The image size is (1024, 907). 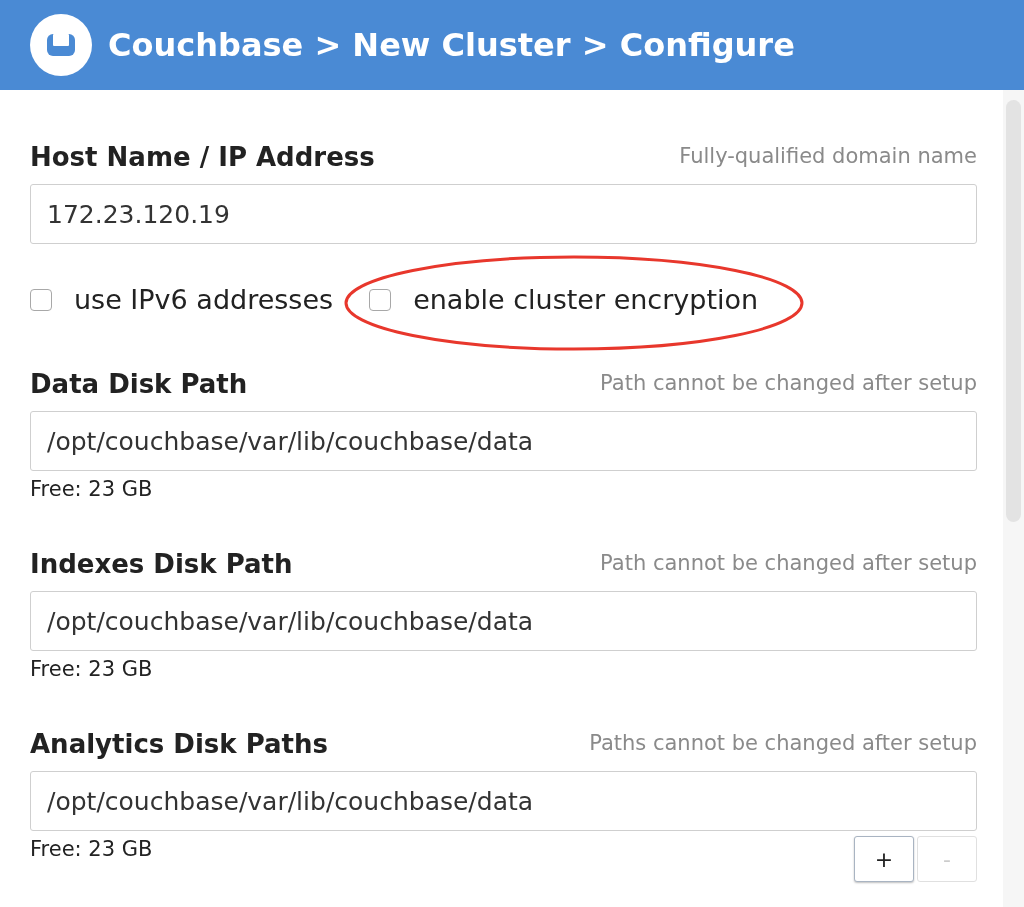 What do you see at coordinates (179, 744) in the screenshot?
I see `field-label: Analytics Disk Paths` at bounding box center [179, 744].